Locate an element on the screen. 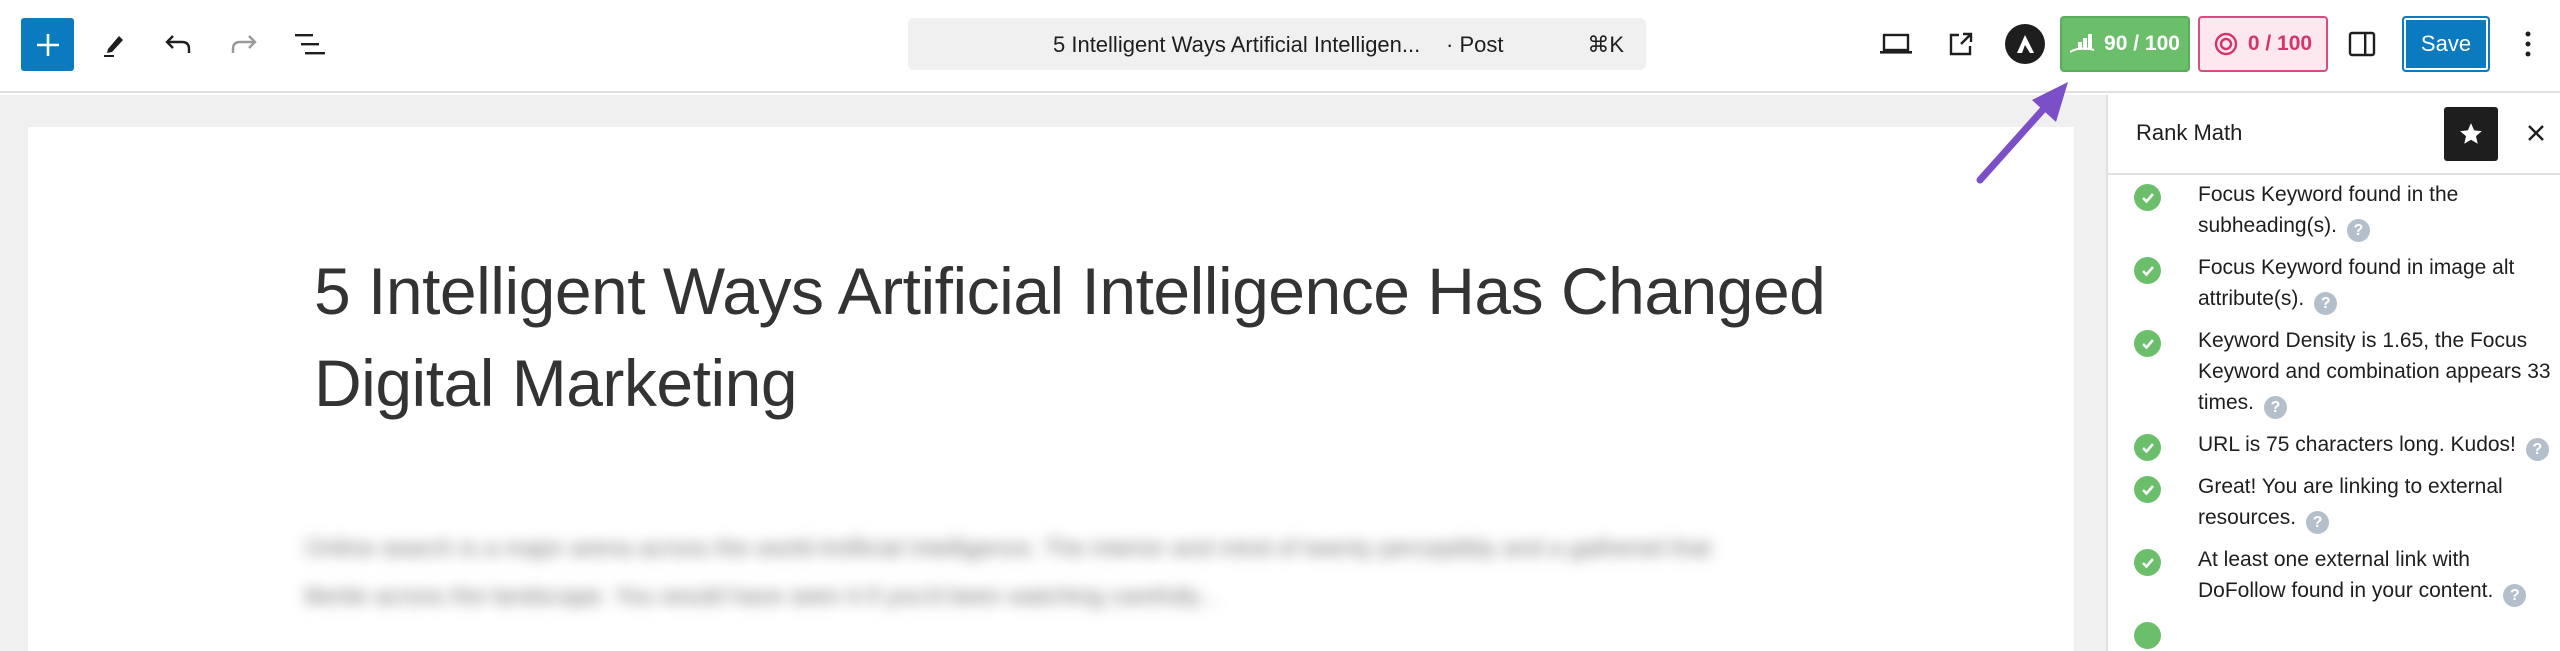 Image resolution: width=2560 pixels, height=651 pixels. more-vertical-icon is located at coordinates (2528, 44).